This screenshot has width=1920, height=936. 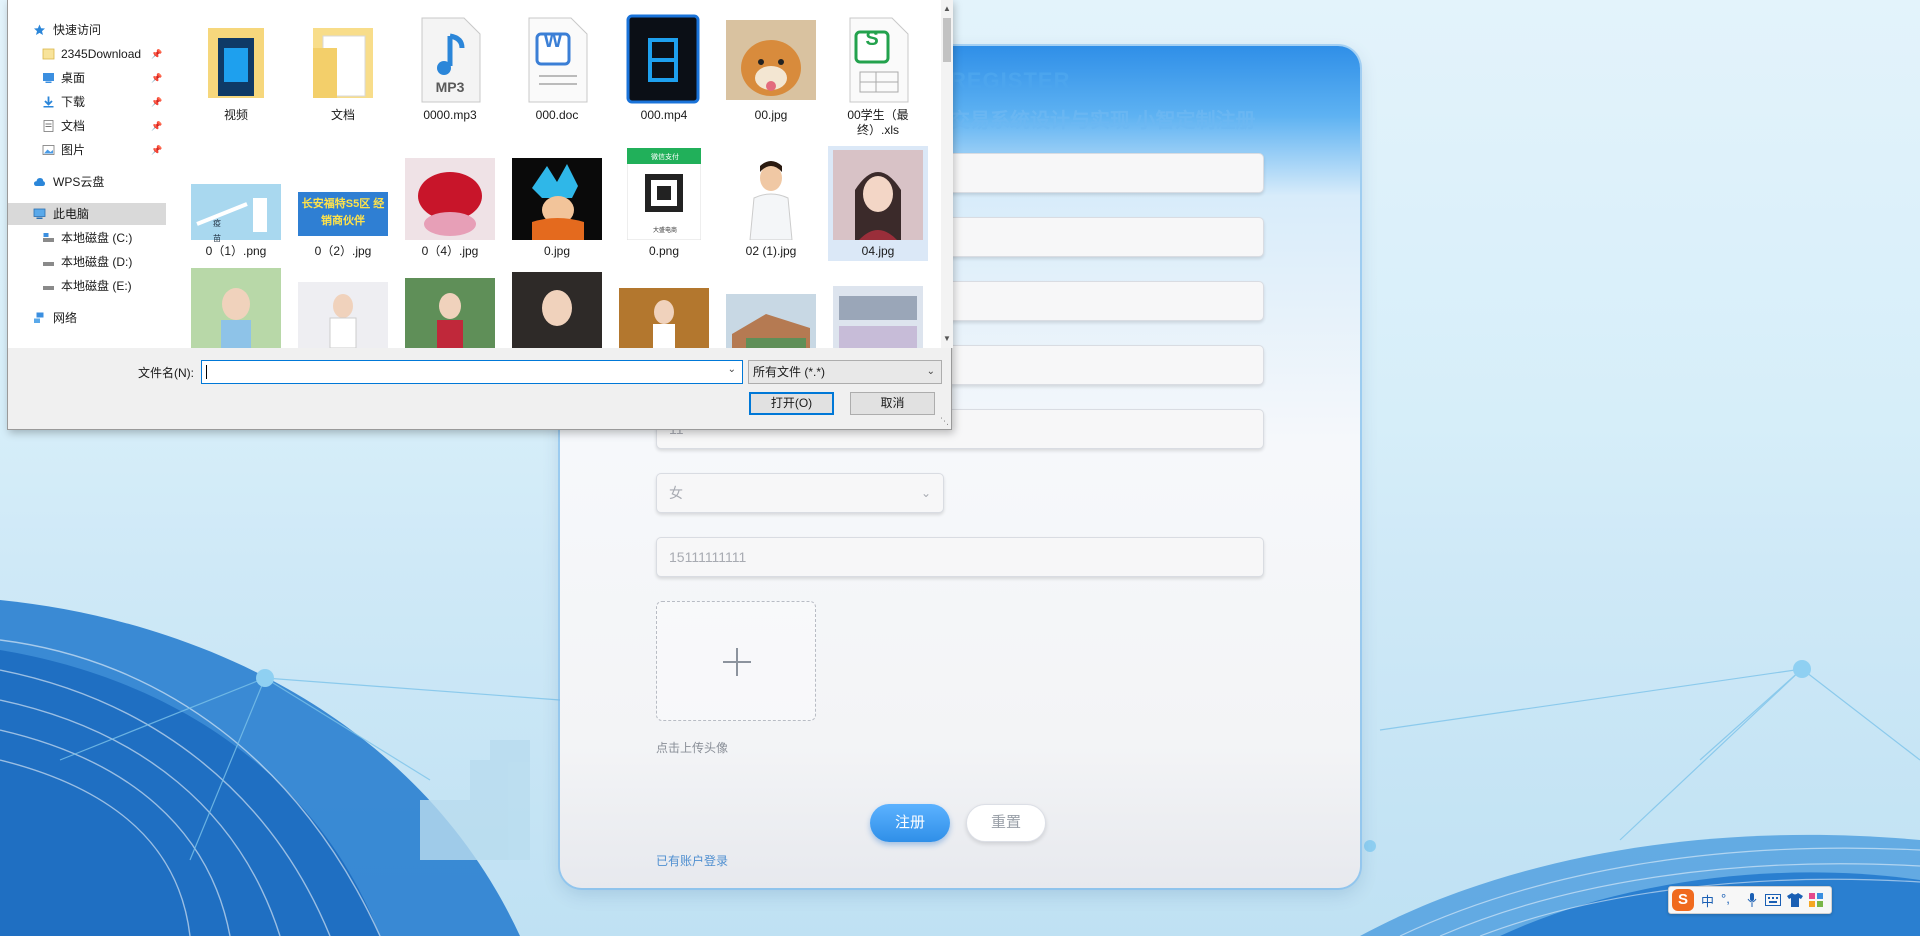 What do you see at coordinates (1683, 900) in the screenshot?
I see `sogou-logo-icon: S` at bounding box center [1683, 900].